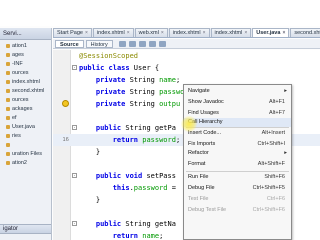 The image size is (320, 240). Describe the element at coordinates (237, 113) in the screenshot. I see `menu-item-find-usages: Find Usages Alt+F7` at that location.